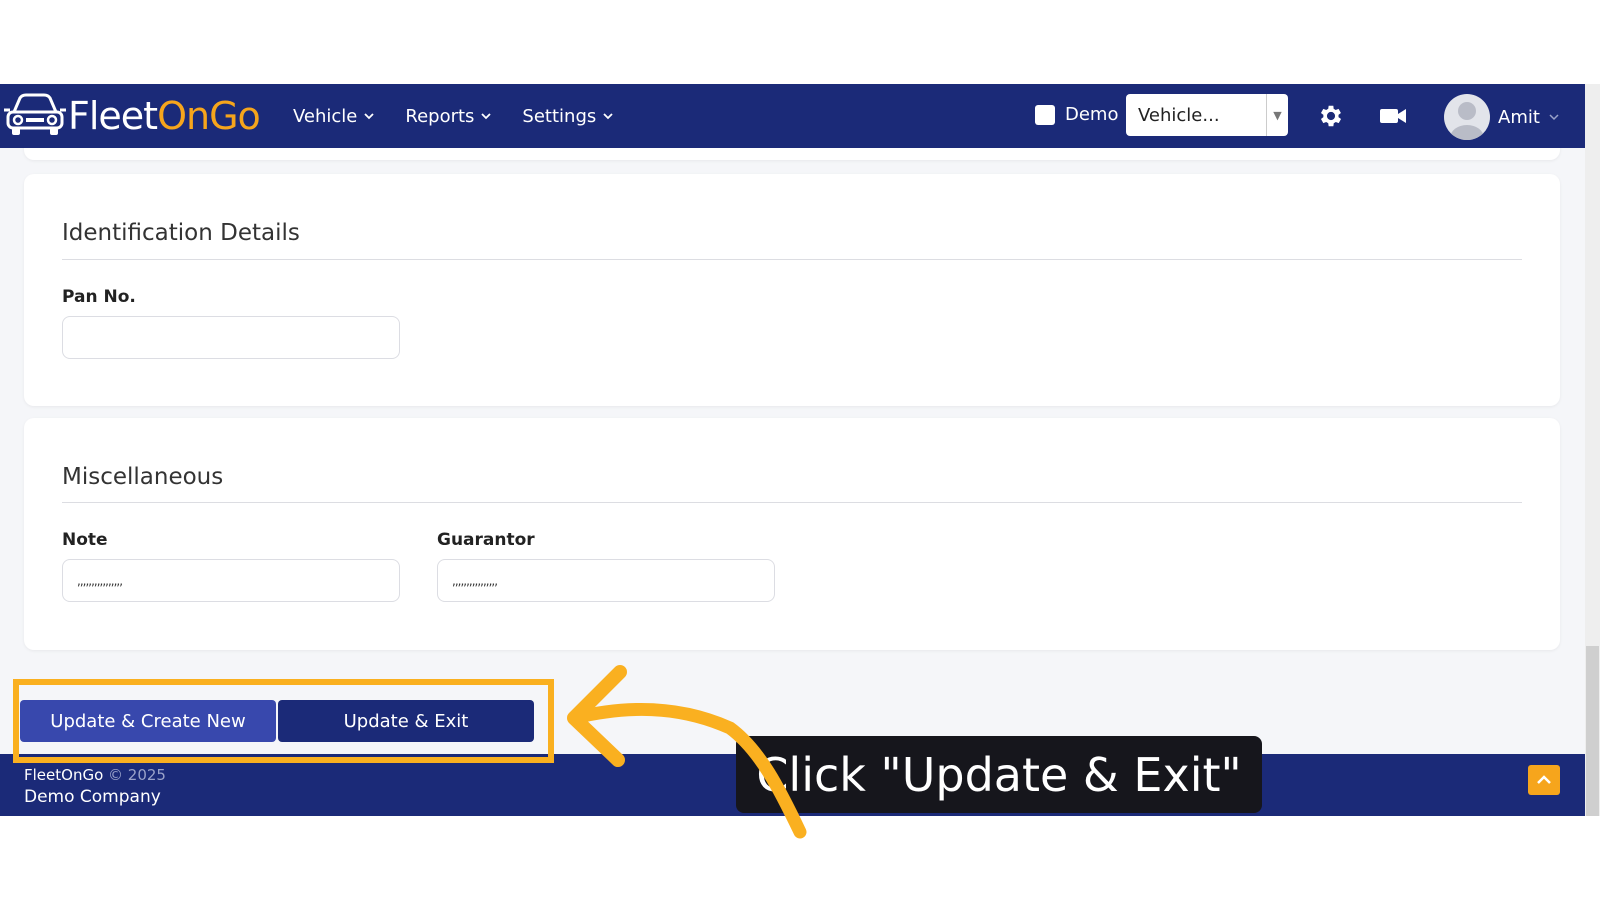 The image size is (1600, 900). Describe the element at coordinates (1592, 450) in the screenshot. I see `page-scrollbar` at that location.